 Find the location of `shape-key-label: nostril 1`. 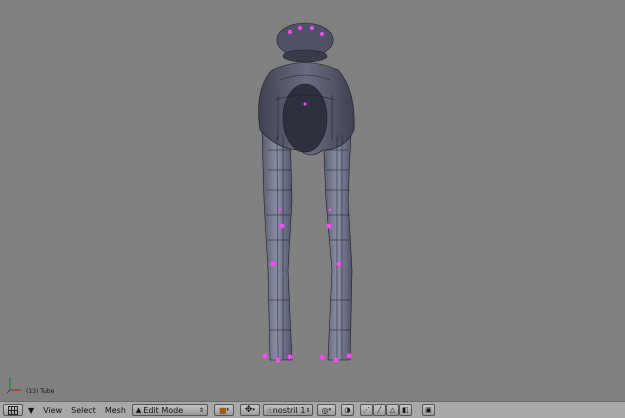

shape-key-label: nostril 1 is located at coordinates (289, 410).